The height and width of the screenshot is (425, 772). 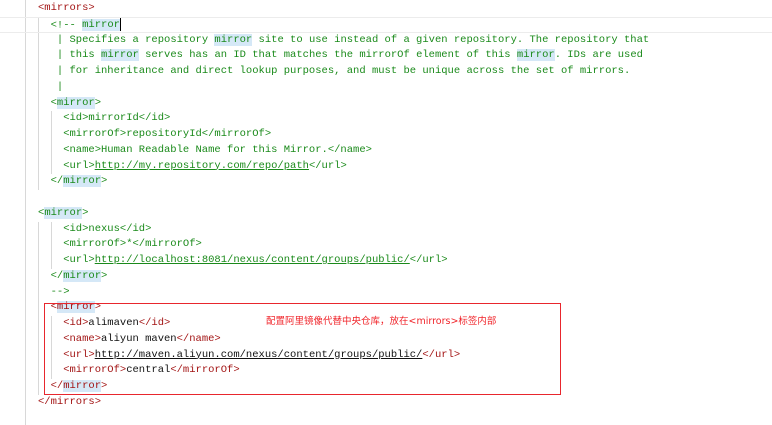 What do you see at coordinates (202, 166) in the screenshot?
I see `code-url: http://my.repository.com/repo/path` at bounding box center [202, 166].